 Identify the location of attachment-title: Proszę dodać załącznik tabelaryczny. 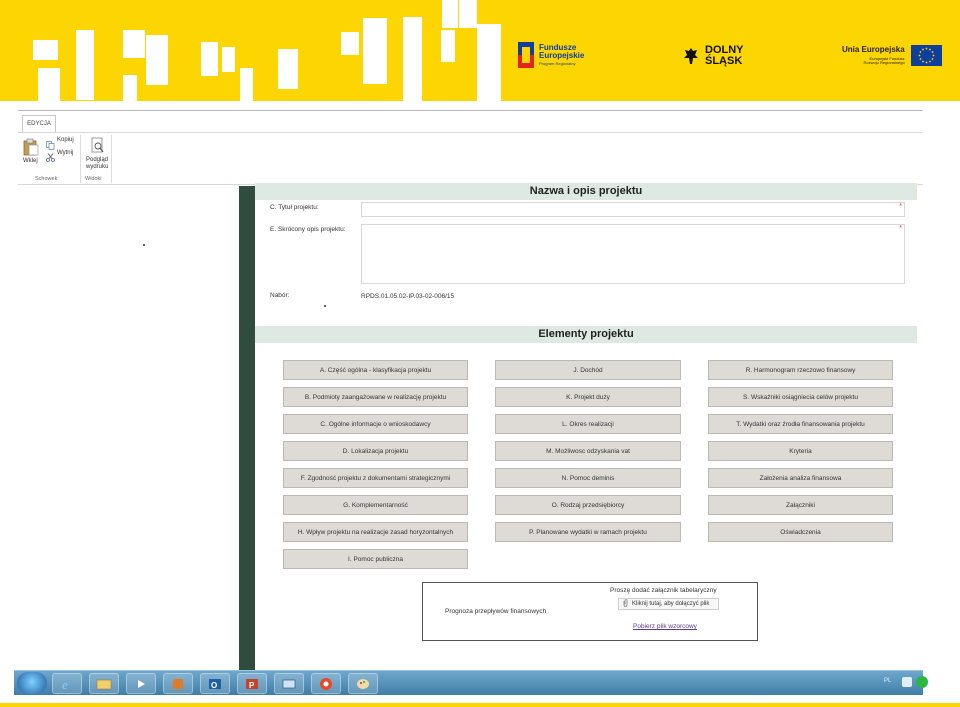
(663, 590).